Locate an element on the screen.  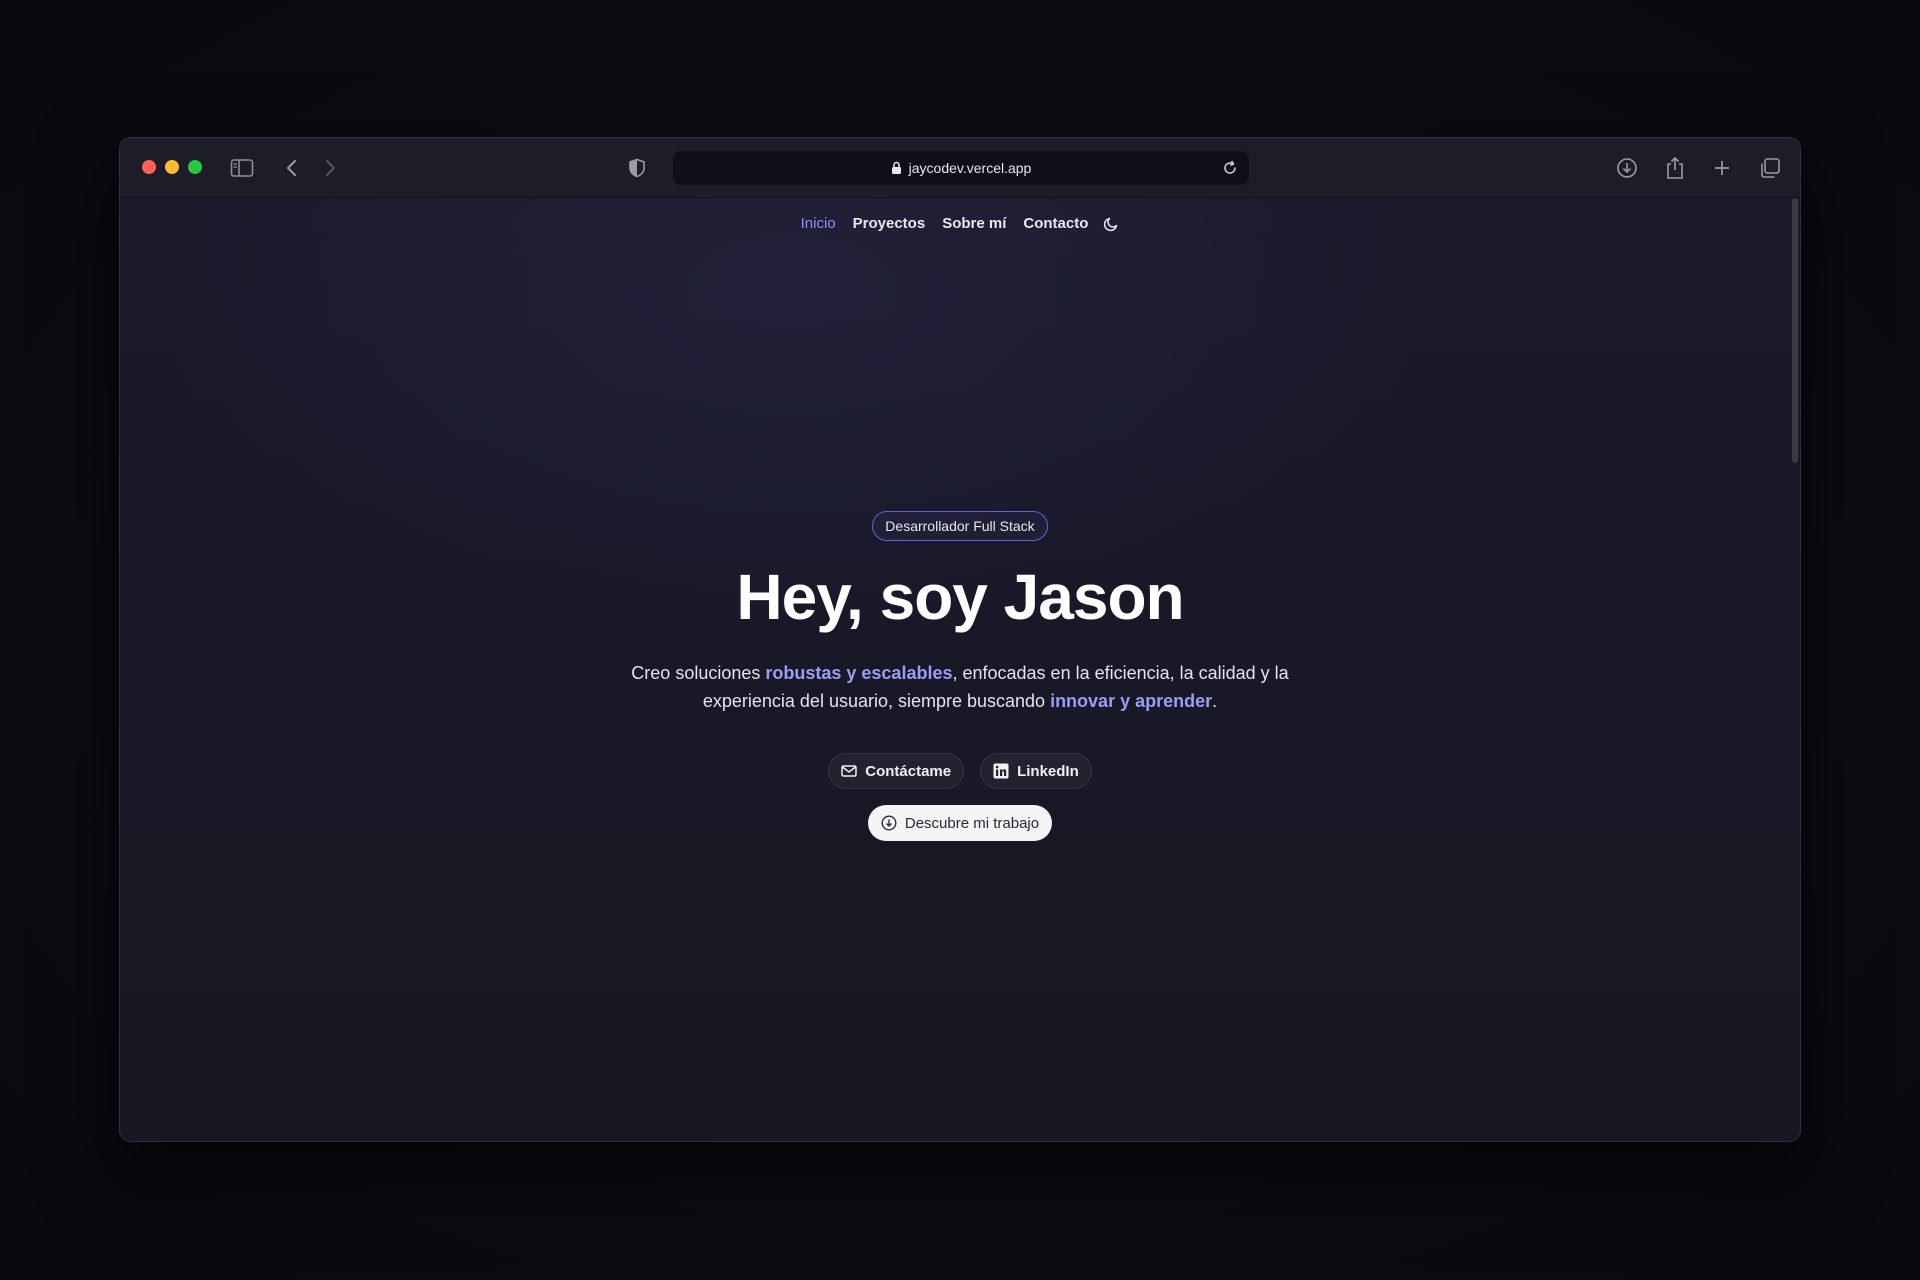
nav-item-contacto: Contacto is located at coordinates (1055, 223).